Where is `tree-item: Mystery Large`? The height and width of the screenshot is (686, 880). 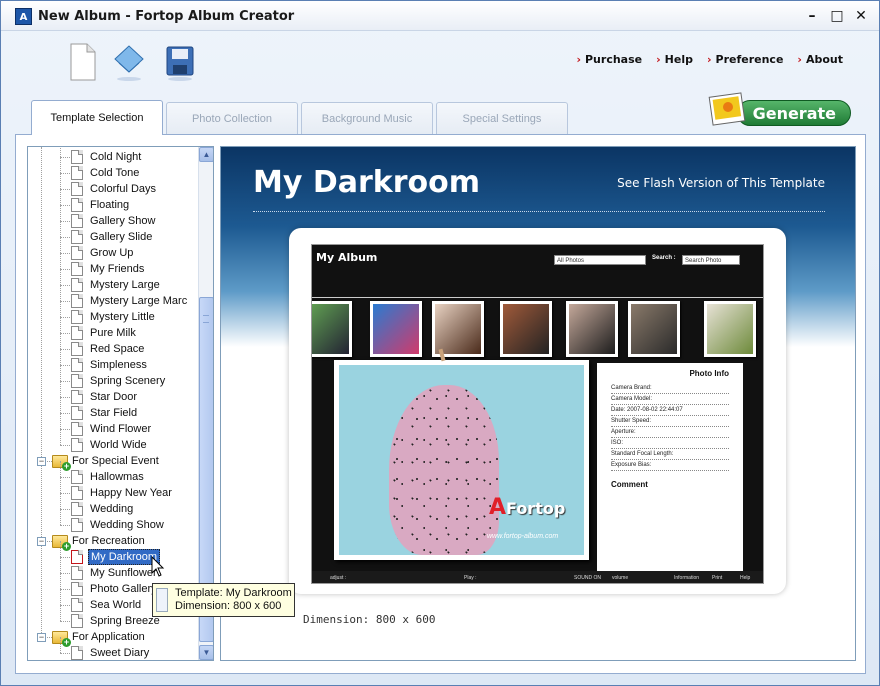 tree-item: Mystery Large is located at coordinates (113, 281).